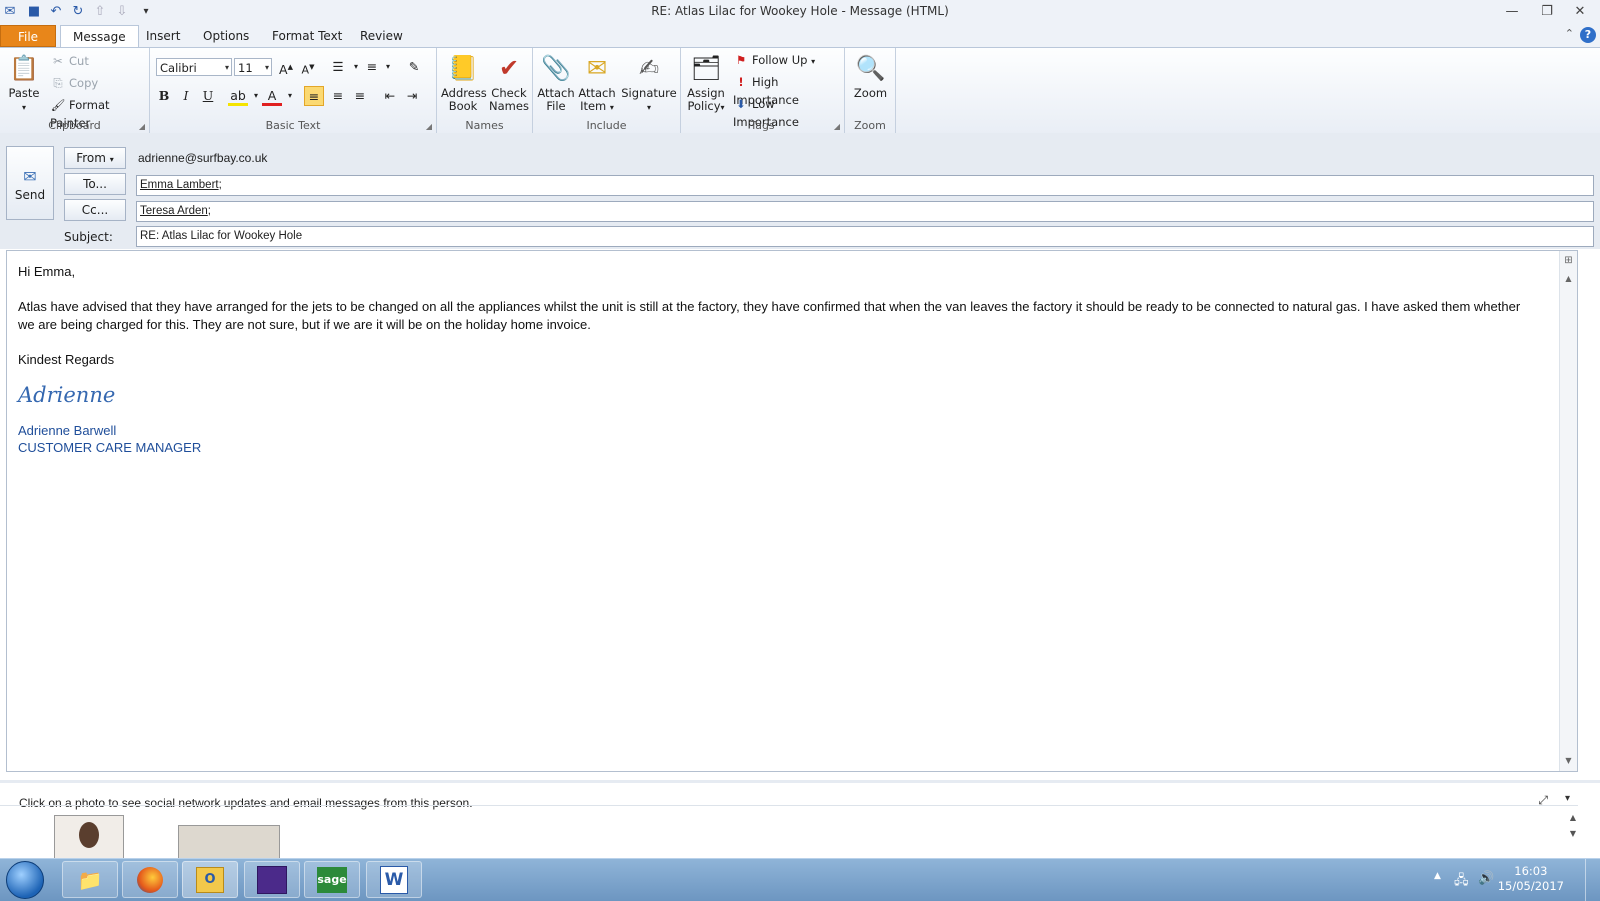  Describe the element at coordinates (788, 90) in the screenshot. I see `high-importance-button: ! High Importance` at that location.